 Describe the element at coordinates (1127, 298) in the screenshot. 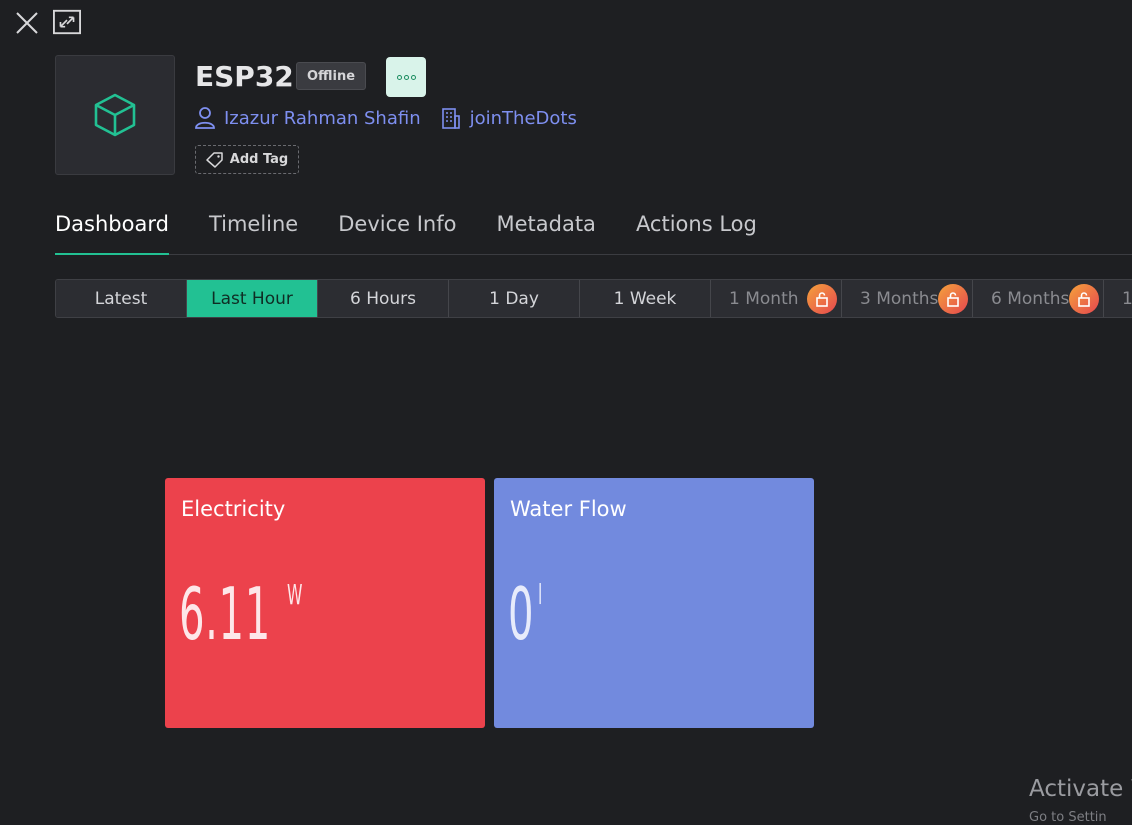

I see `range-label: 1` at that location.